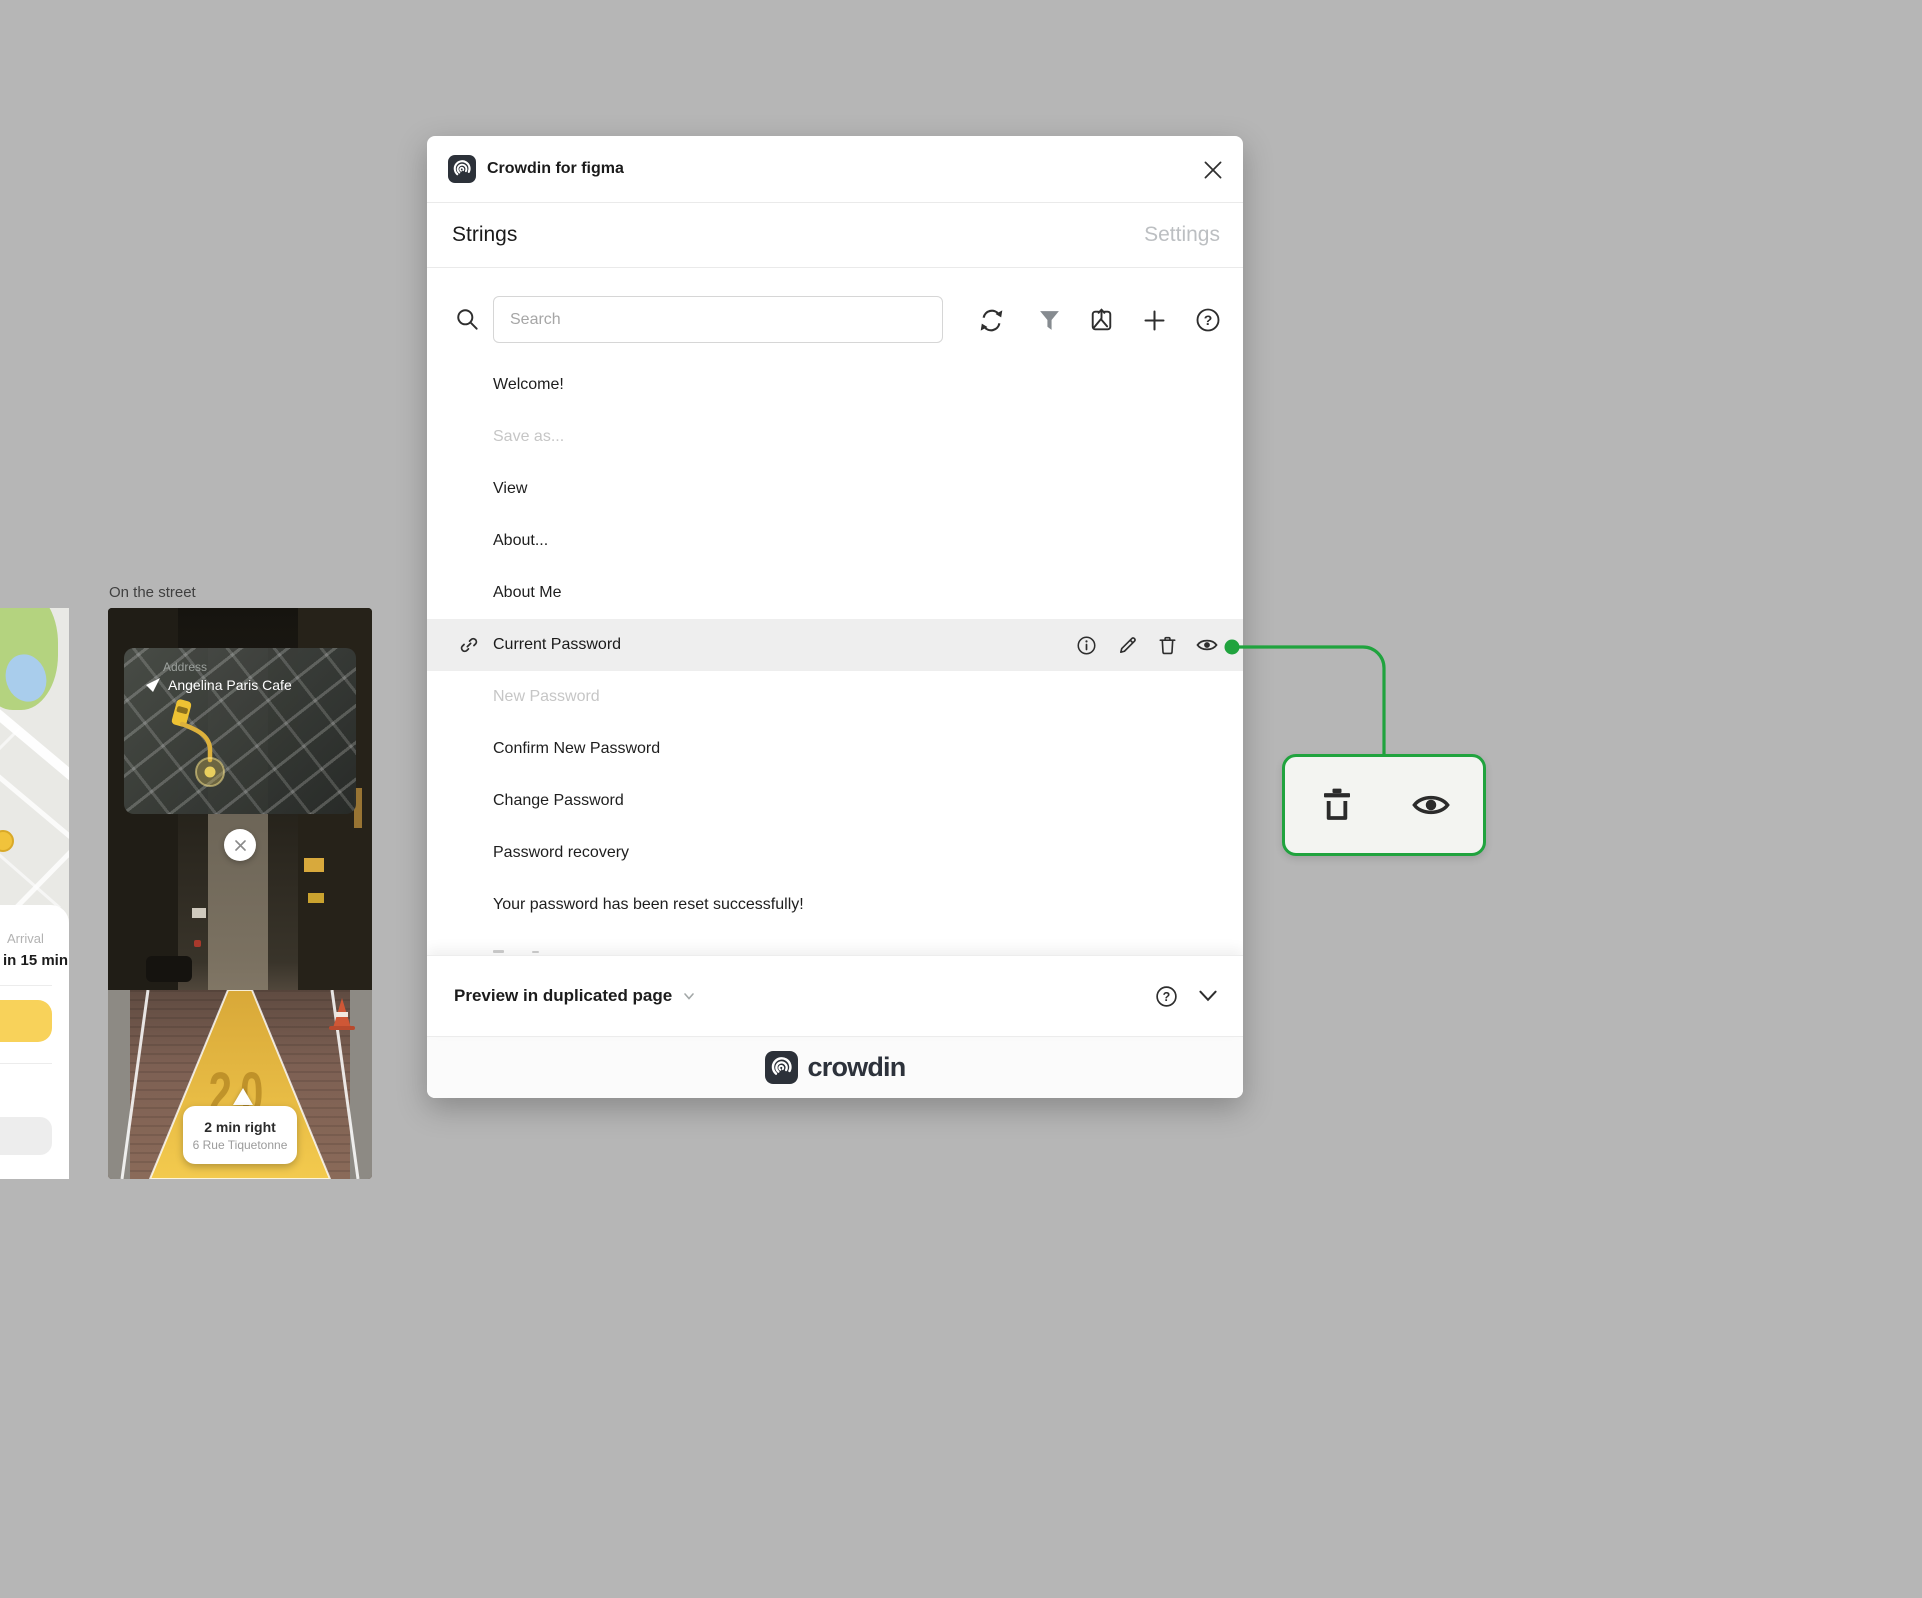 The height and width of the screenshot is (1598, 1922). I want to click on sign-board, so click(199, 913).